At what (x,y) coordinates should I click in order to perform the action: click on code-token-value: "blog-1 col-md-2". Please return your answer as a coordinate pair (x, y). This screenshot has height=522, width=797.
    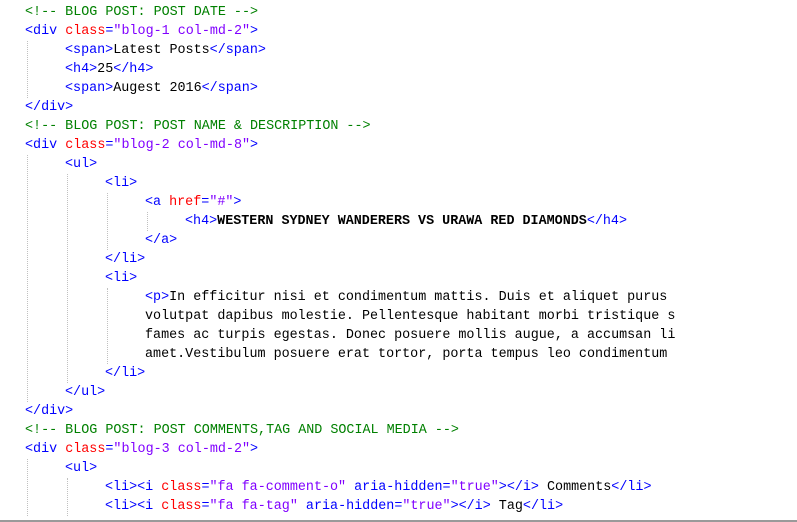
    Looking at the image, I should click on (182, 31).